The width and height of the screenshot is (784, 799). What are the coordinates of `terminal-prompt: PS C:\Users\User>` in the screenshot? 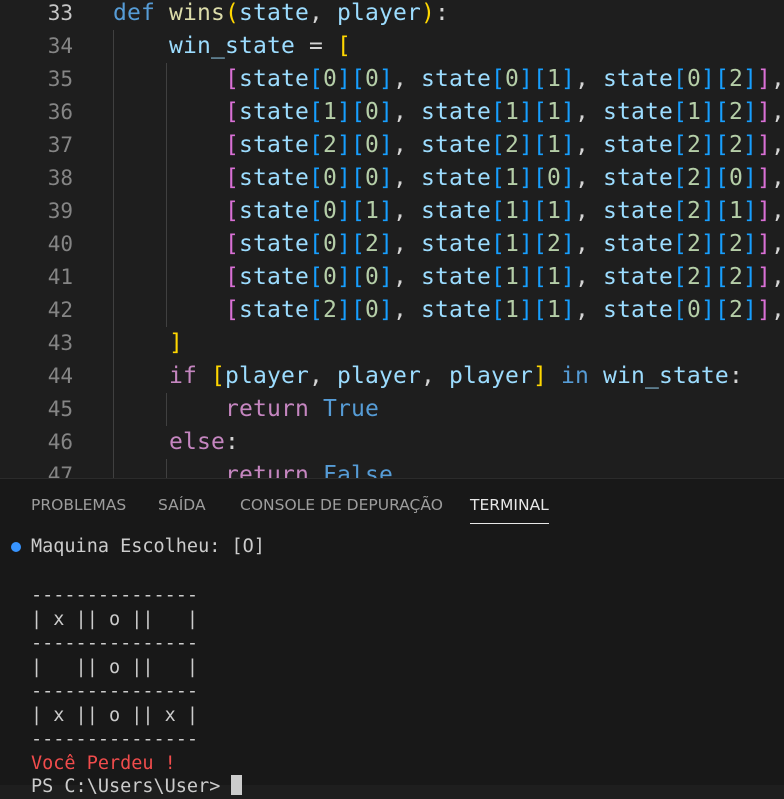 It's located at (137, 787).